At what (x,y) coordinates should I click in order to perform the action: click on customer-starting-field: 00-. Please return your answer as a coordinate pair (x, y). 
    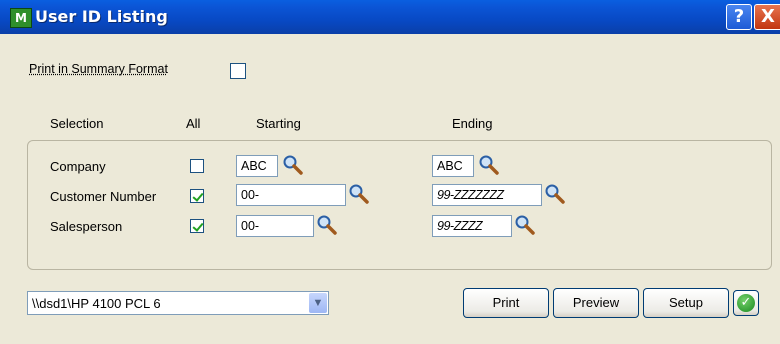
    Looking at the image, I should click on (291, 195).